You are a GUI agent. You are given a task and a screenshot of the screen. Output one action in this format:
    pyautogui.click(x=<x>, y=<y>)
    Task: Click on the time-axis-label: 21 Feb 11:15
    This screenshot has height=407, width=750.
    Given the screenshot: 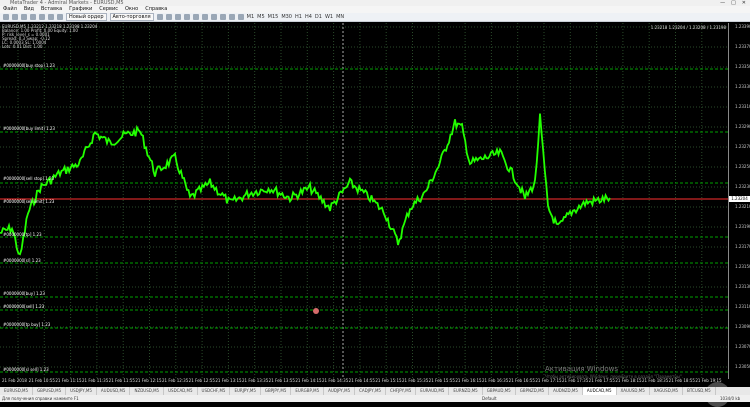 What is the action you would take?
    pyautogui.click(x=68, y=380)
    